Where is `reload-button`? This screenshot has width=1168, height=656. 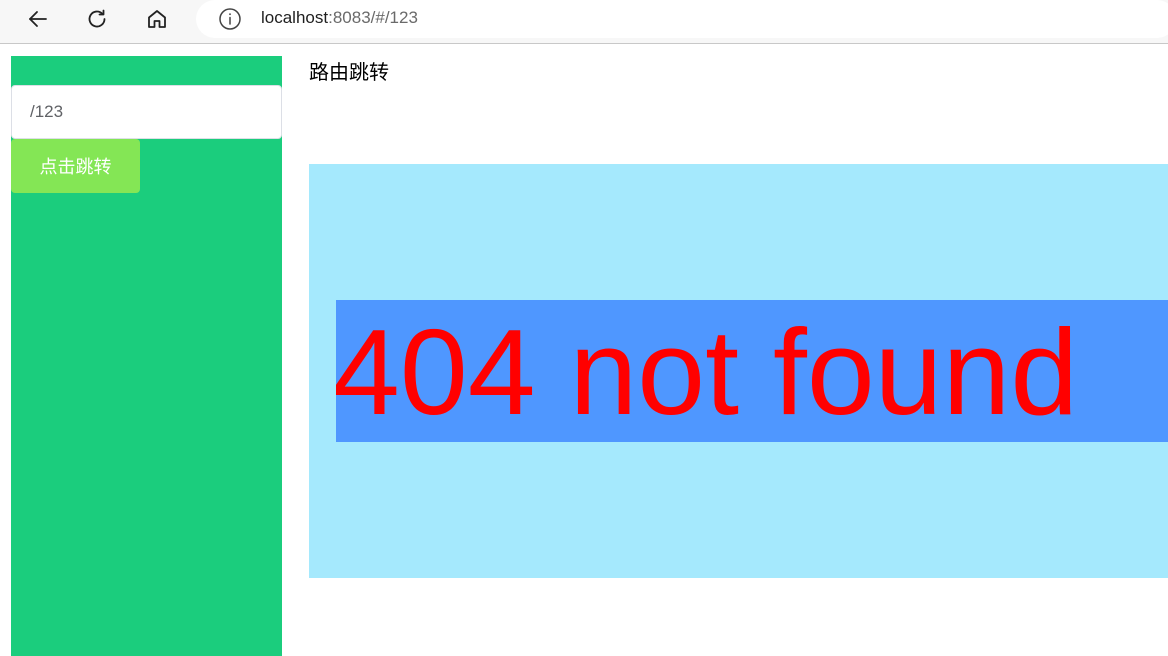 reload-button is located at coordinates (97, 19).